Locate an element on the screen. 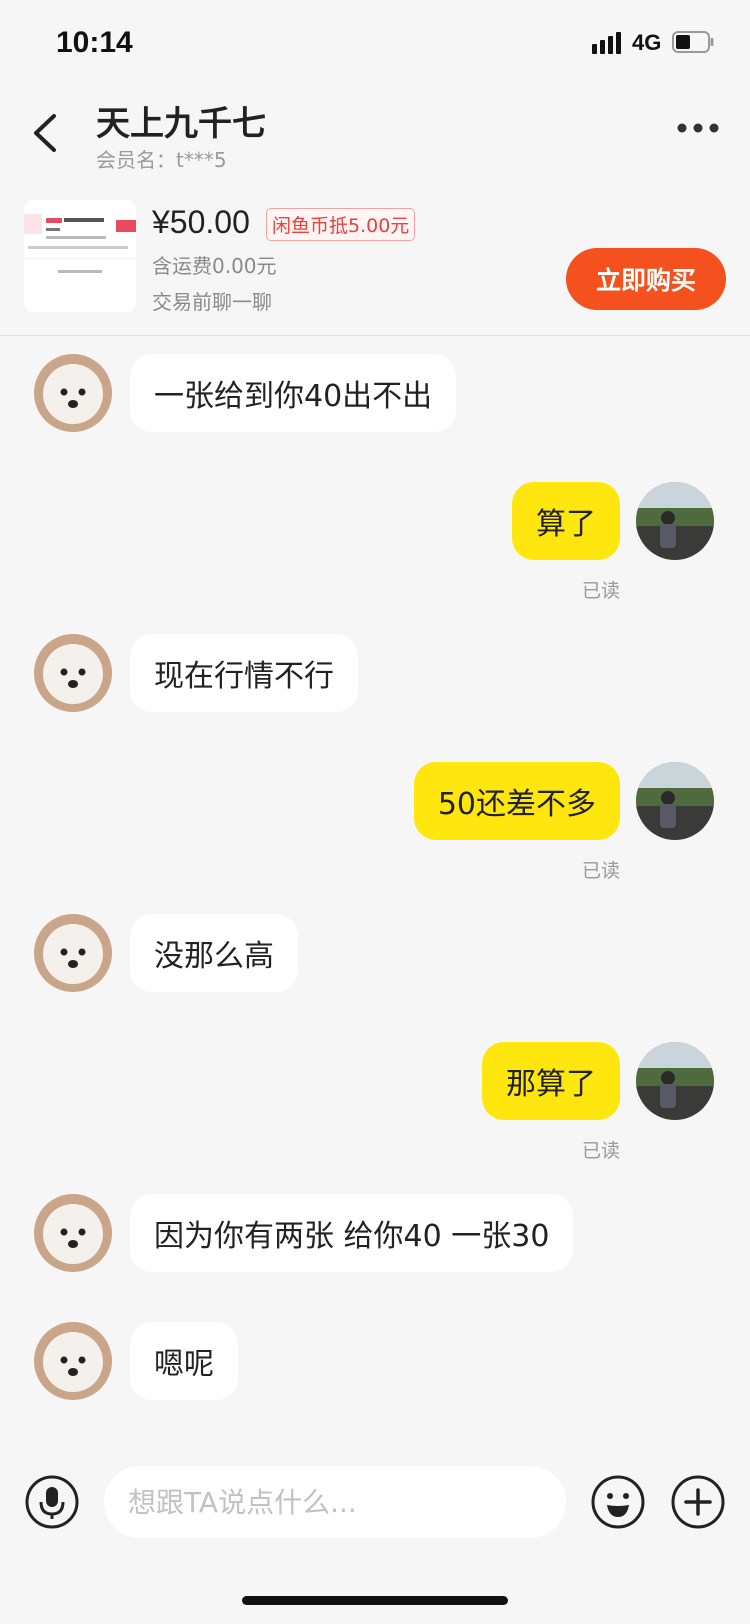 Image resolution: width=750 pixels, height=1624 pixels. message-bubble-sent: 算了 is located at coordinates (566, 521).